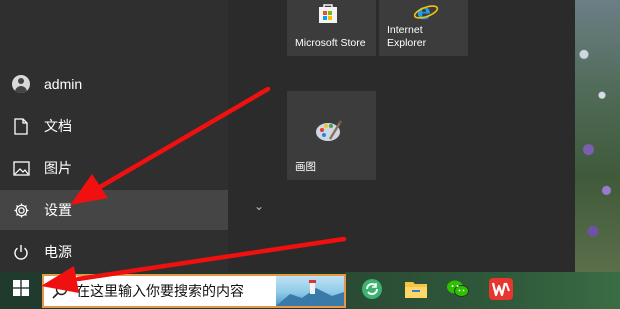  Describe the element at coordinates (58, 252) in the screenshot. I see `rail-item-power-label: 电源` at that location.